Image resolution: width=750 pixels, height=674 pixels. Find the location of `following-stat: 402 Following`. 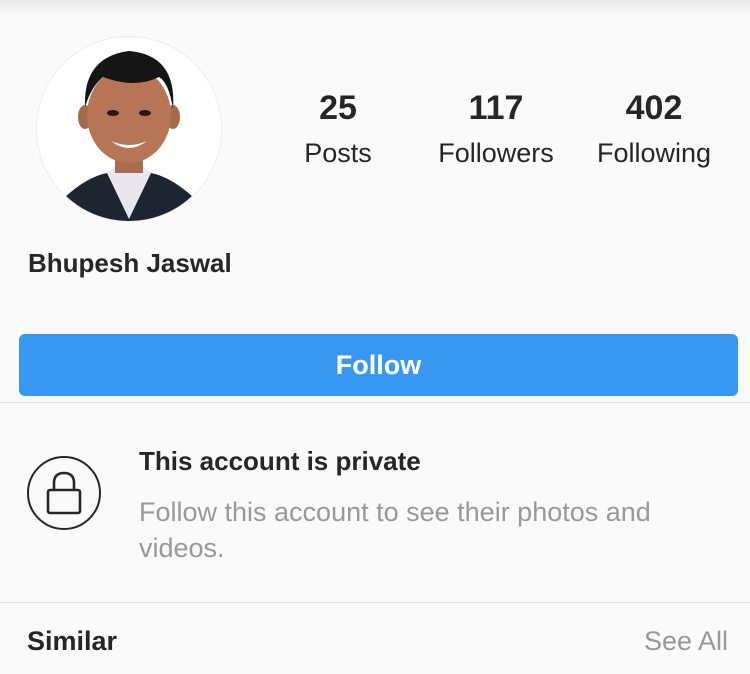

following-stat: 402 Following is located at coordinates (654, 129).